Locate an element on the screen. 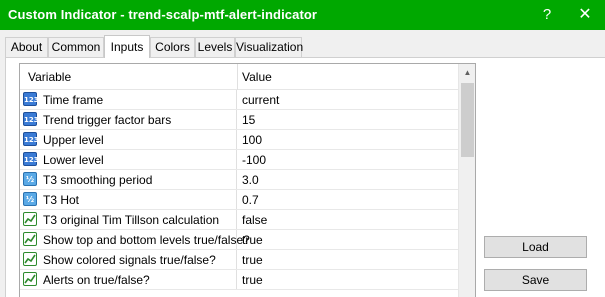 Image resolution: width=605 pixels, height=297 pixels. variable-name: Show colored signals true/false? is located at coordinates (129, 260).